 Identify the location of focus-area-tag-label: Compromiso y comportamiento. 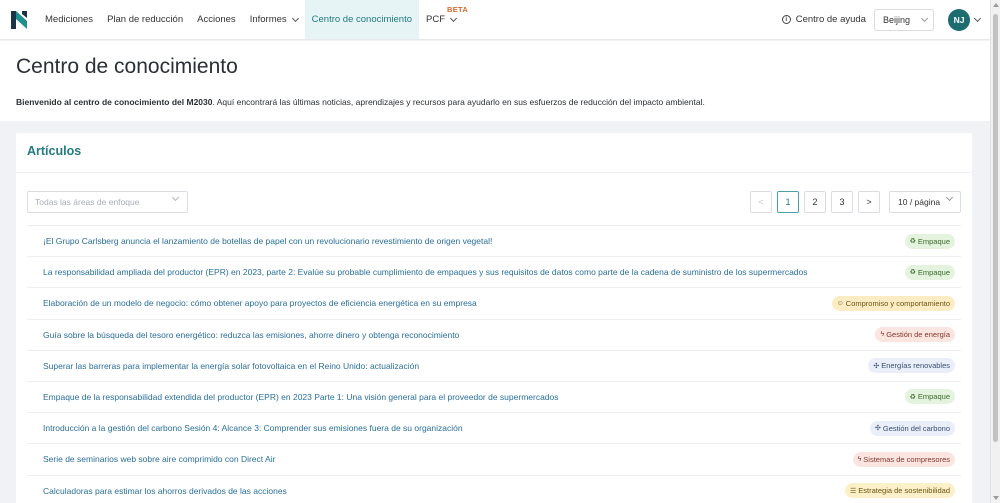
(897, 303).